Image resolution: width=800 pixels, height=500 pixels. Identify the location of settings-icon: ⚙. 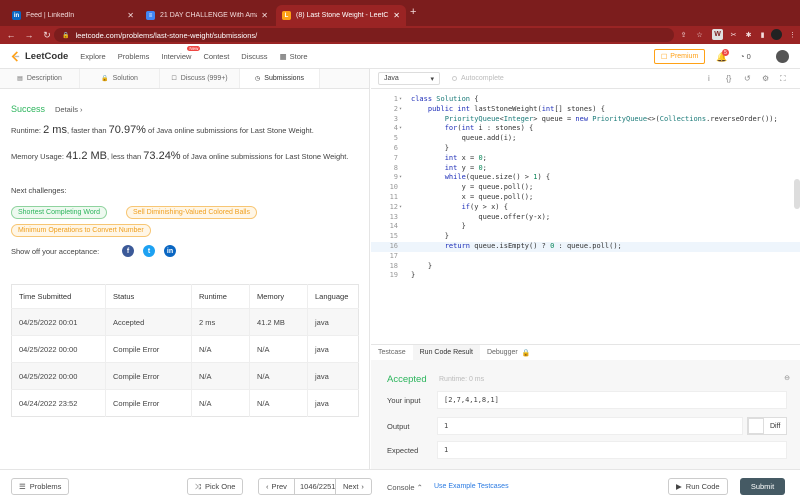
(765, 78).